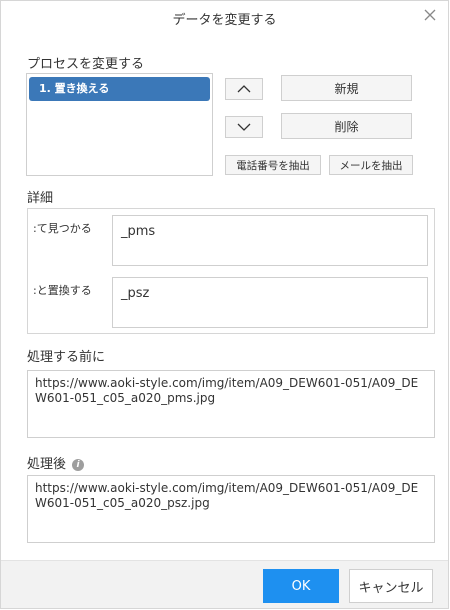  Describe the element at coordinates (301, 586) in the screenshot. I see `ok-button: OK` at that location.